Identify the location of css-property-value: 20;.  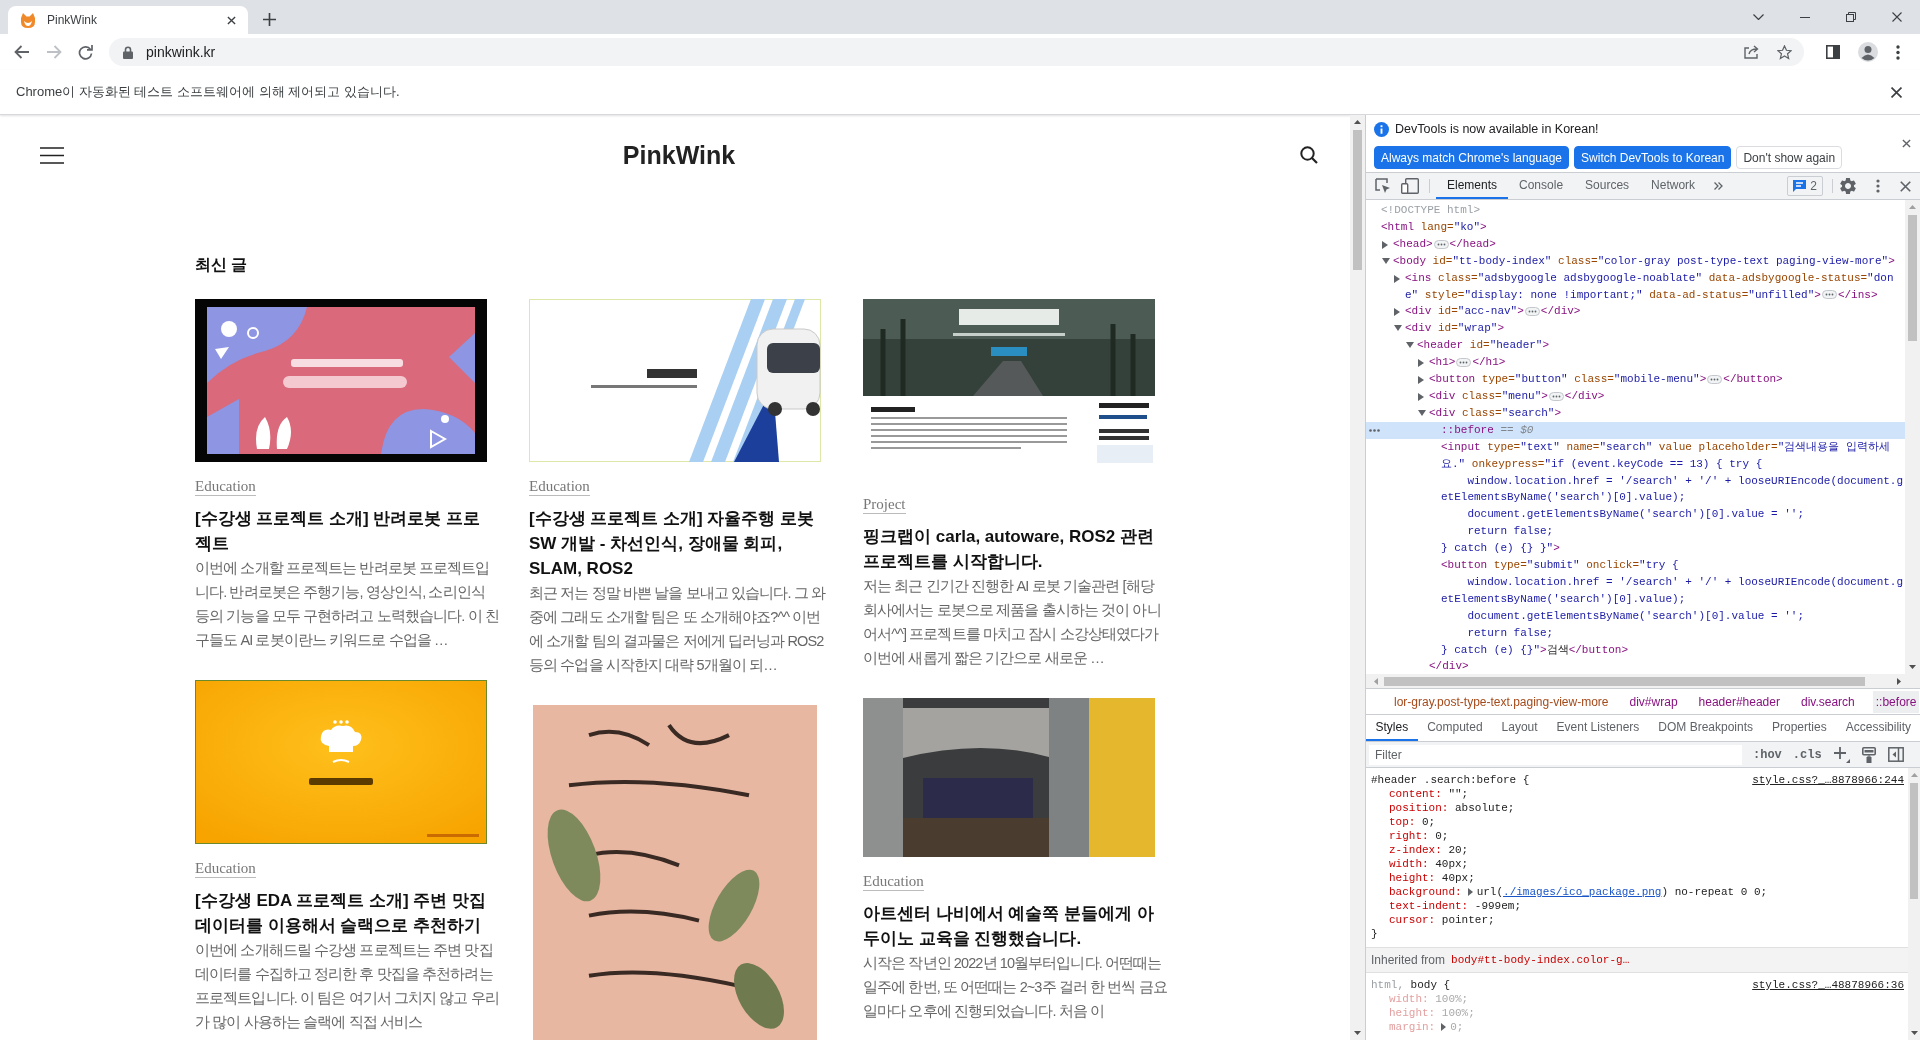
(1458, 850).